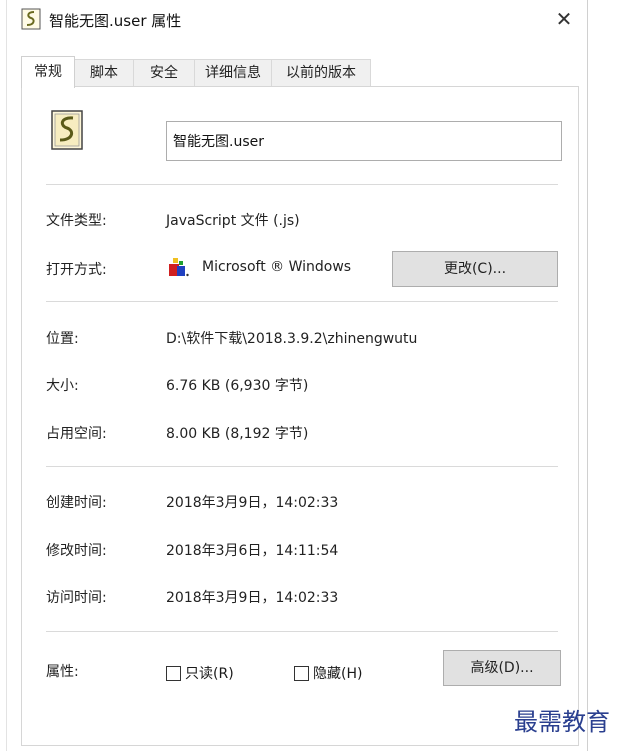 This screenshot has width=636, height=751. Describe the element at coordinates (364, 141) in the screenshot. I see `file-name-input` at that location.